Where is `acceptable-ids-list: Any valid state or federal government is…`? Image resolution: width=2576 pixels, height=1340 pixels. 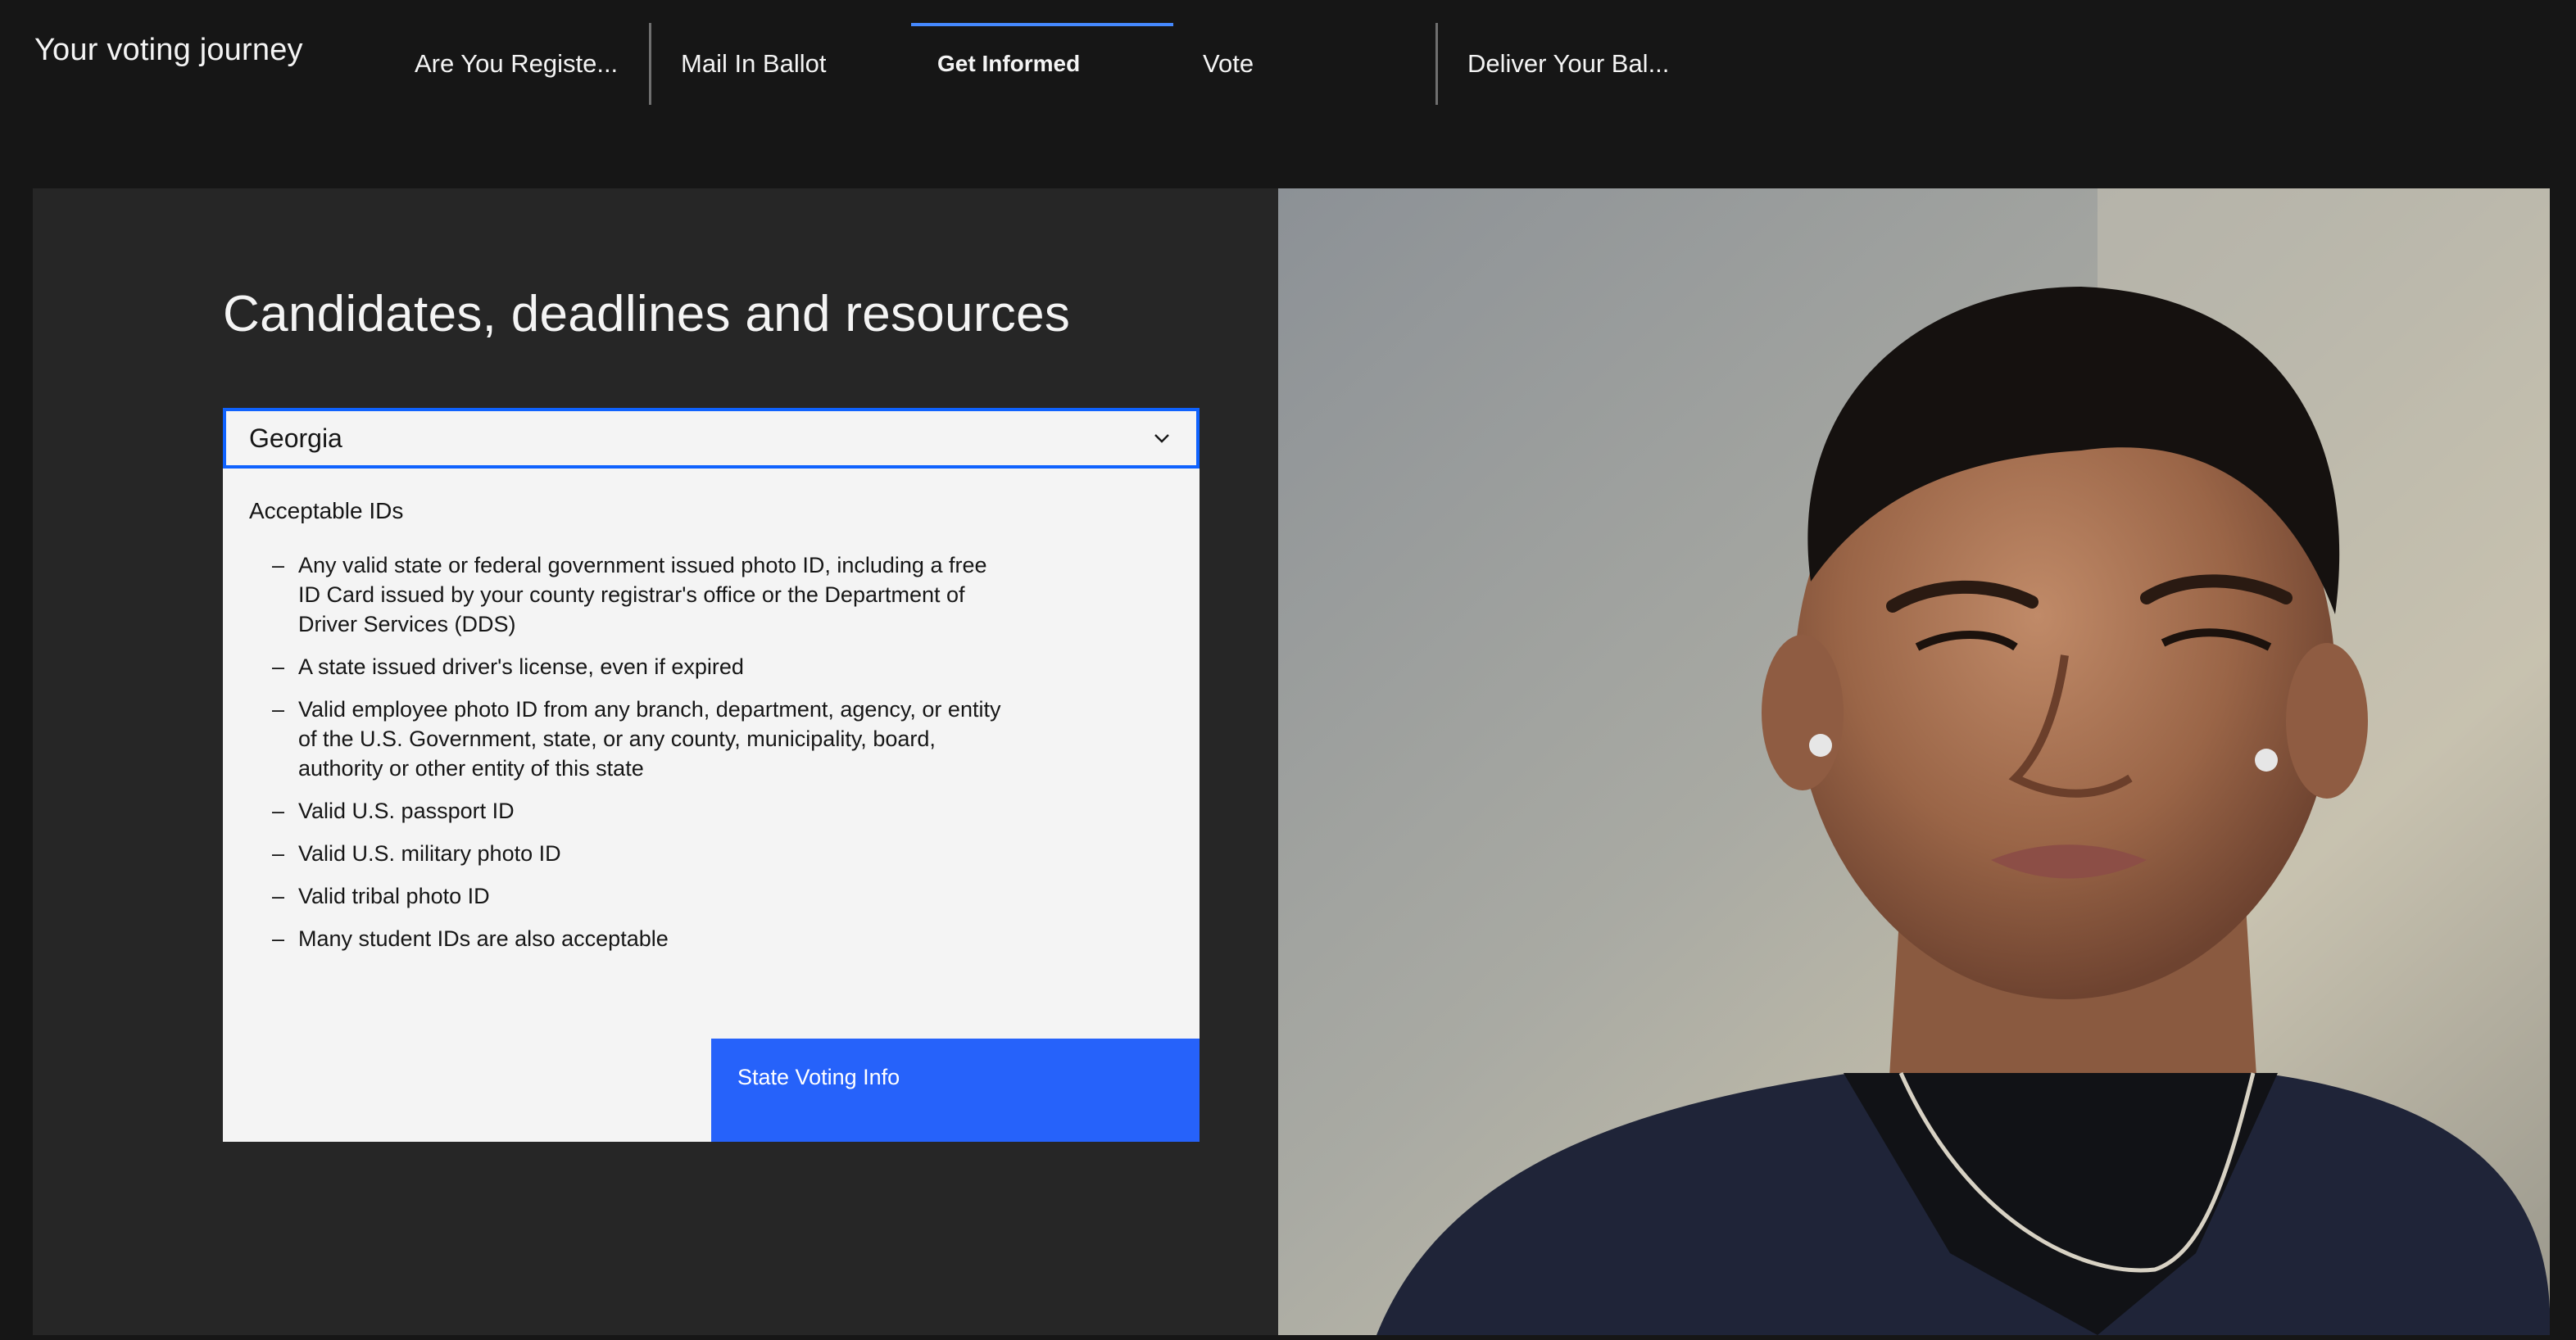 acceptable-ids-list: Any valid state or federal government is… is located at coordinates (640, 759).